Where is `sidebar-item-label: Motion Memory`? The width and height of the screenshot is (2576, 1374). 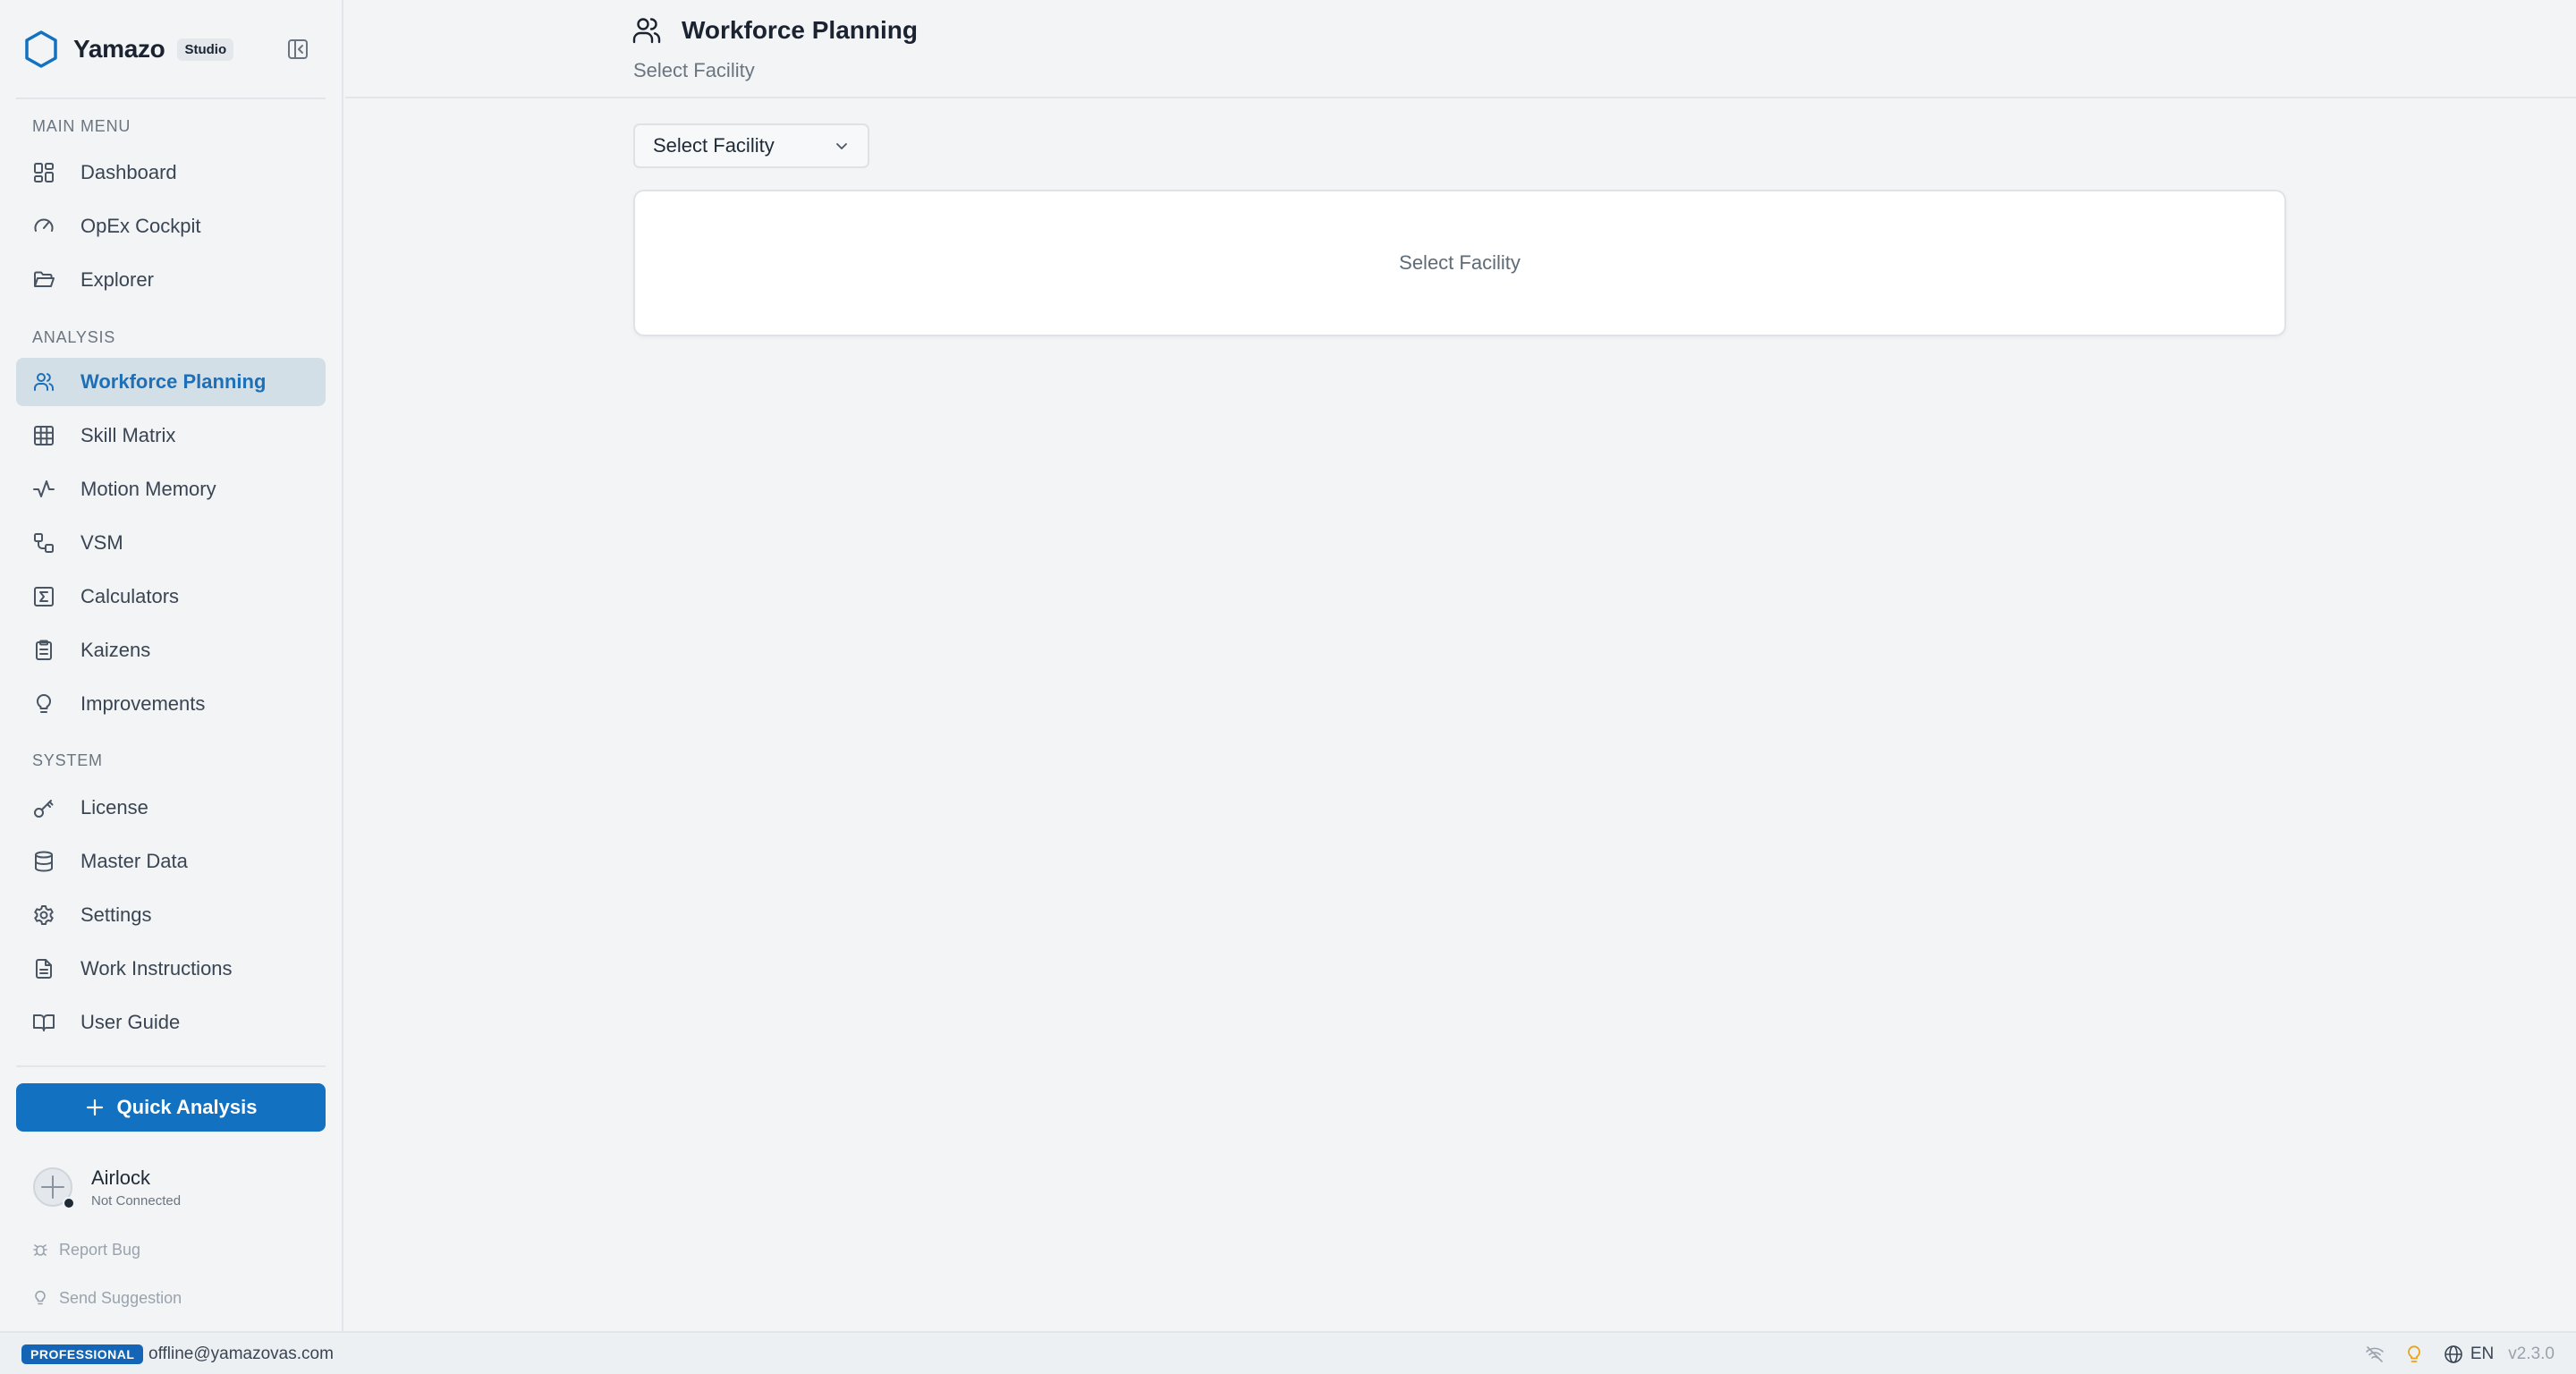 sidebar-item-label: Motion Memory is located at coordinates (148, 489).